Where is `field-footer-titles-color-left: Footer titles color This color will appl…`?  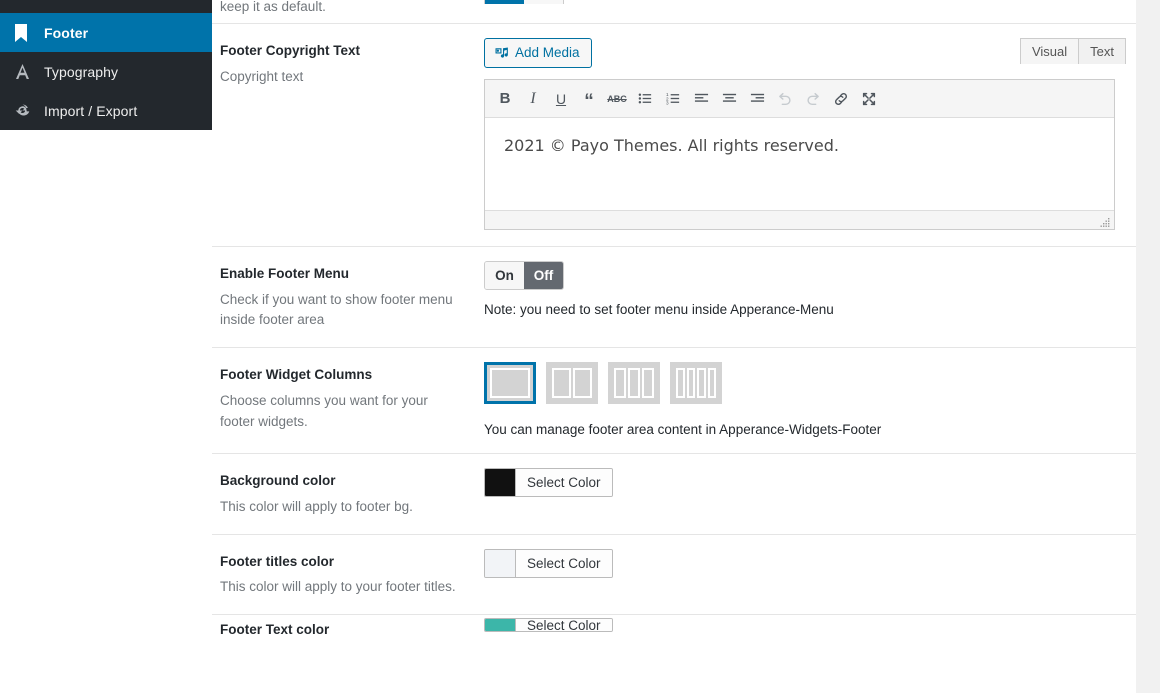
field-footer-titles-color-left: Footer titles color This color will appl… is located at coordinates (348, 574).